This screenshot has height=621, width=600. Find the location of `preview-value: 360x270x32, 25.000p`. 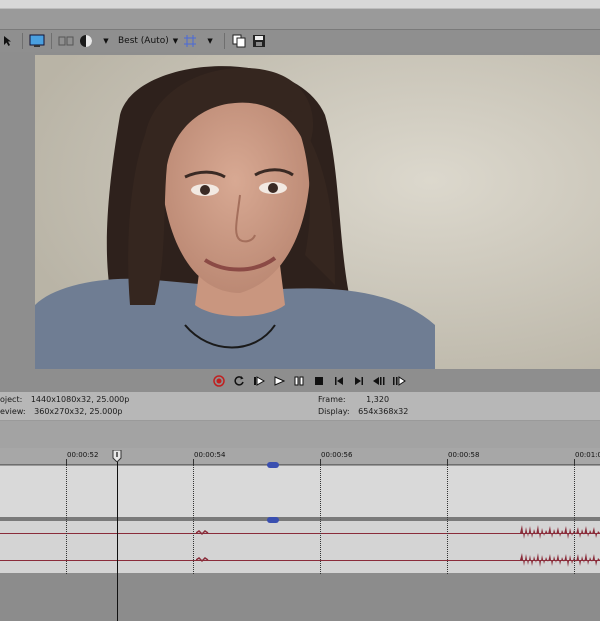

preview-value: 360x270x32, 25.000p is located at coordinates (78, 411).